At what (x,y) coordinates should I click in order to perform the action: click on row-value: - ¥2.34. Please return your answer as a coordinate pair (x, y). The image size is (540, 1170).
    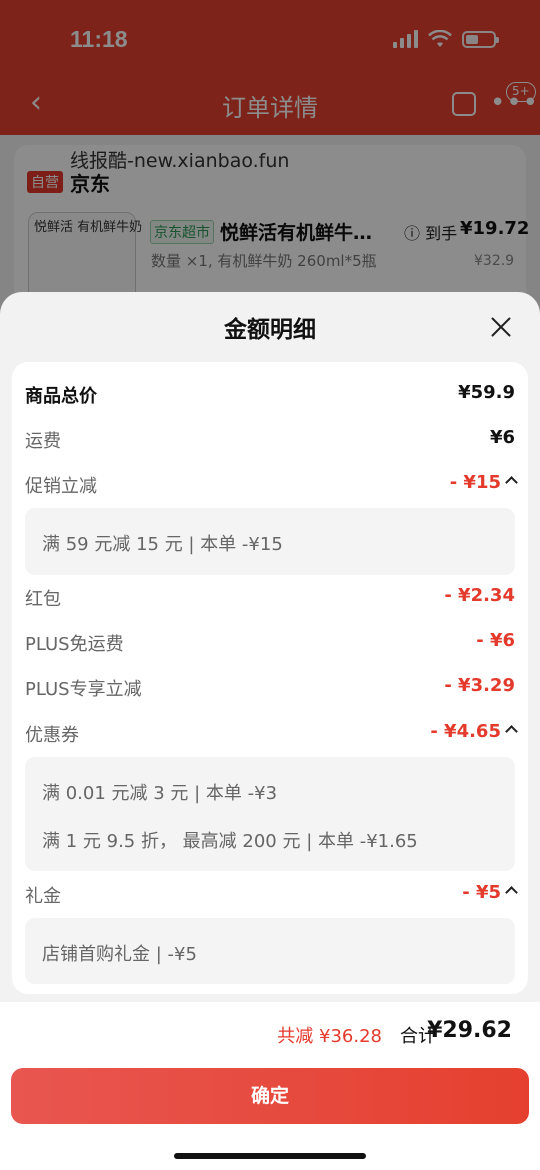
    Looking at the image, I should click on (479, 595).